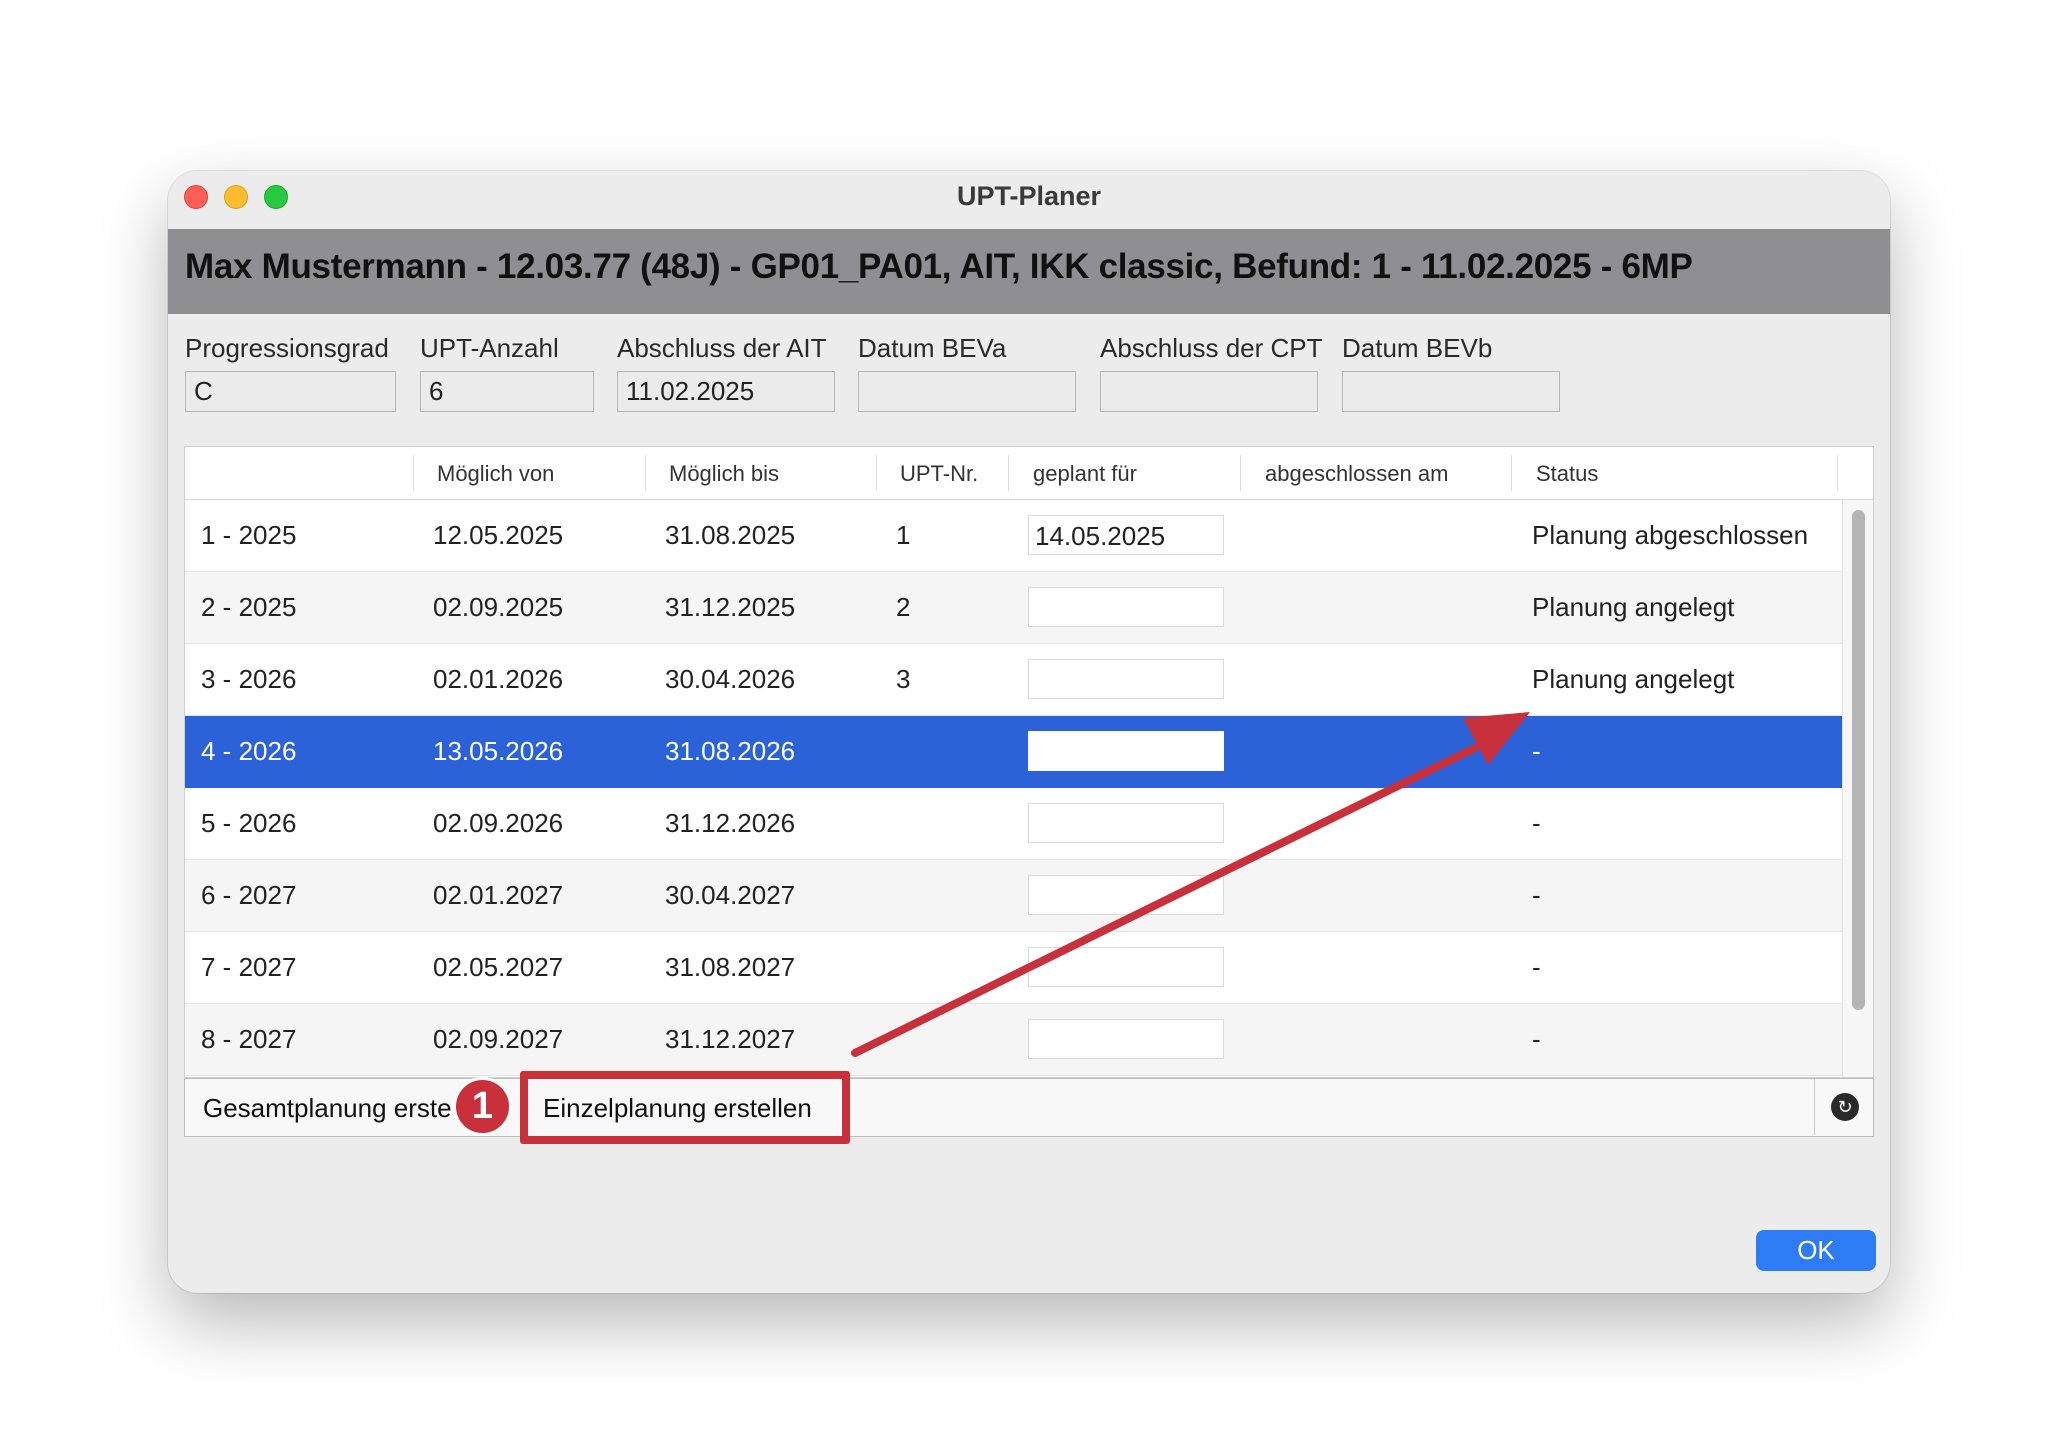 Image resolution: width=2048 pixels, height=1452 pixels. What do you see at coordinates (1814, 1107) in the screenshot?
I see `button-separator` at bounding box center [1814, 1107].